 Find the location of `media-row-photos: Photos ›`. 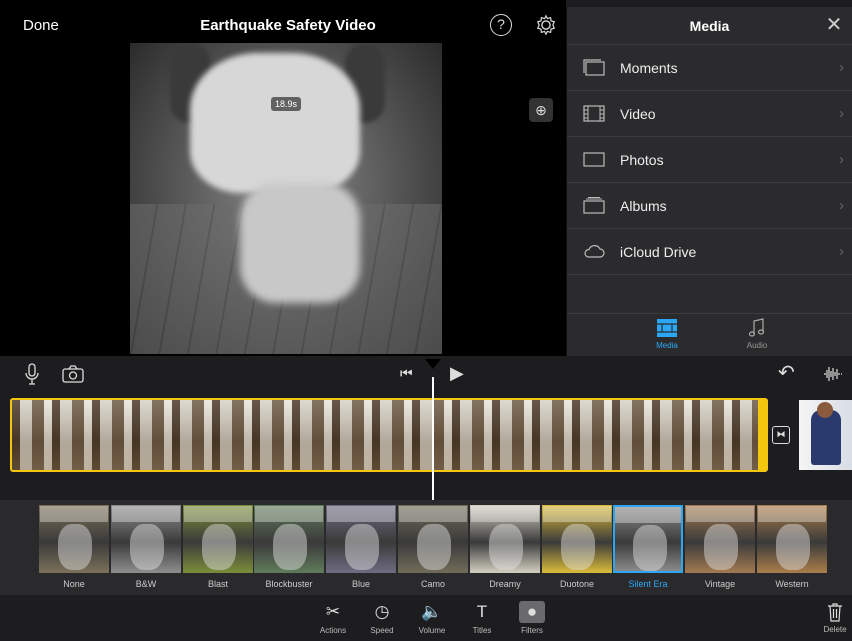

media-row-photos: Photos › is located at coordinates (709, 160).